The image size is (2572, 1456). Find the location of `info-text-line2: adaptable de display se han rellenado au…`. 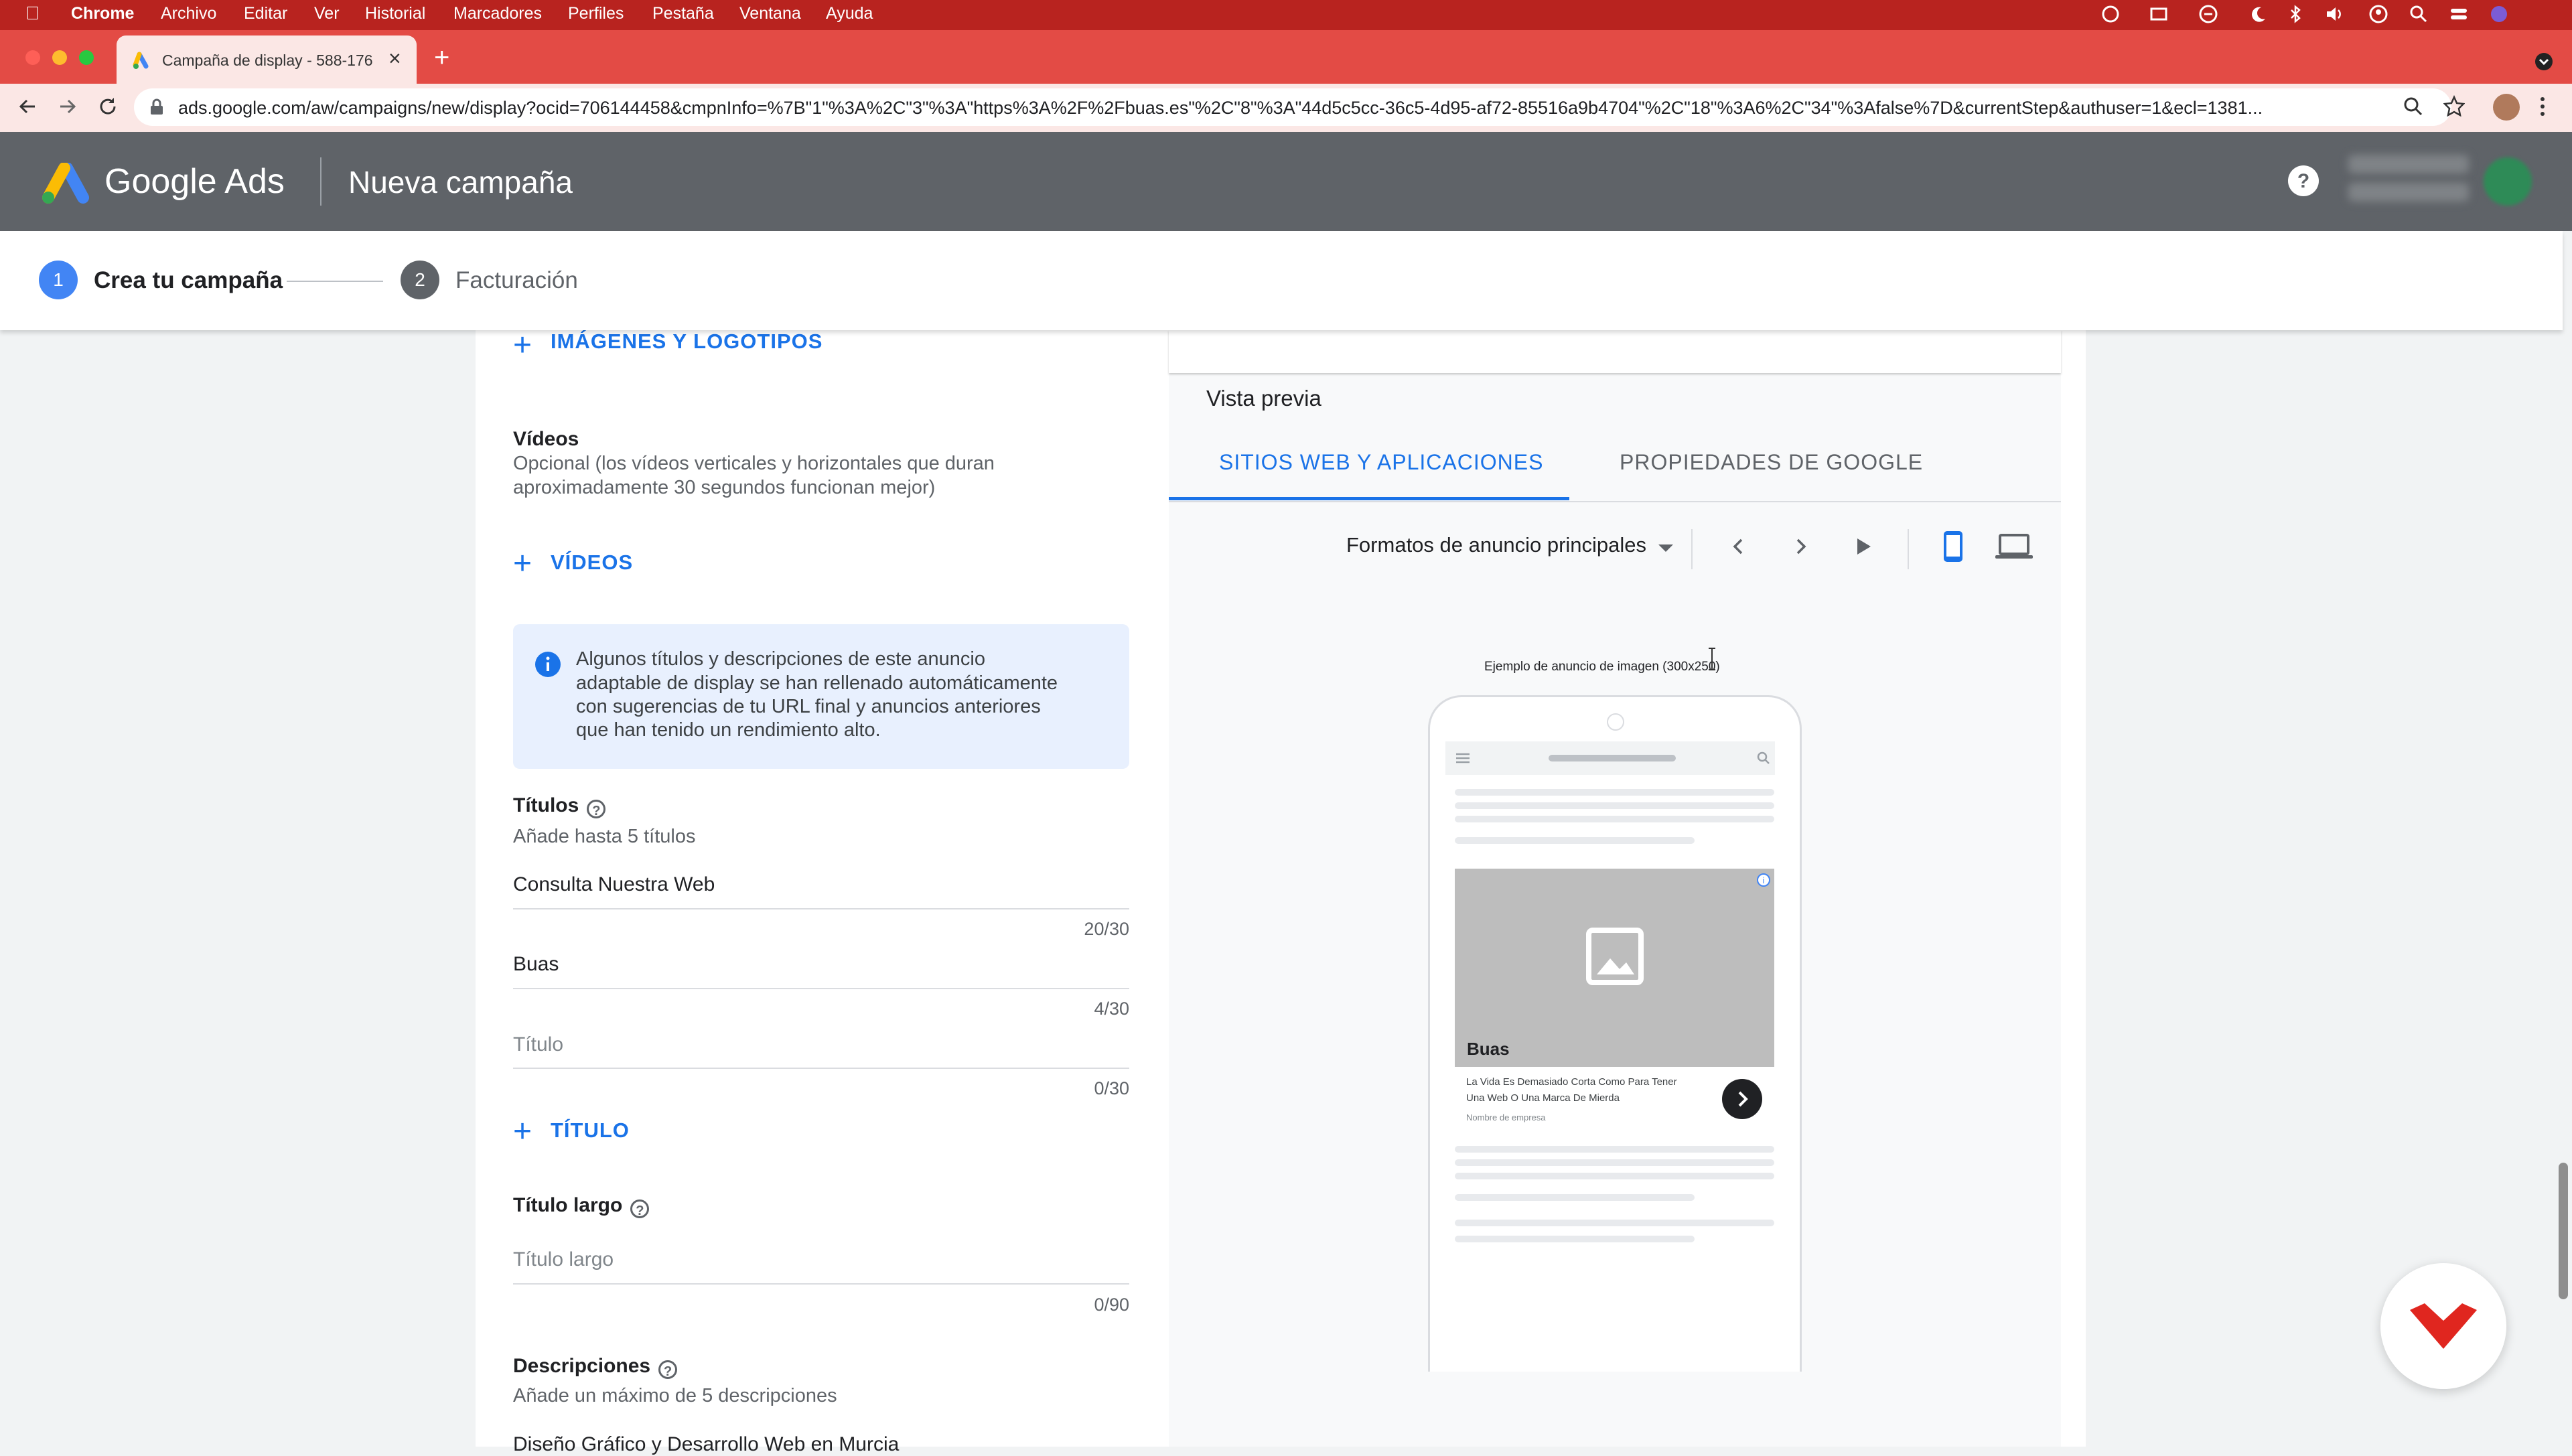

info-text-line2: adaptable de display se han rellenado au… is located at coordinates (817, 683).